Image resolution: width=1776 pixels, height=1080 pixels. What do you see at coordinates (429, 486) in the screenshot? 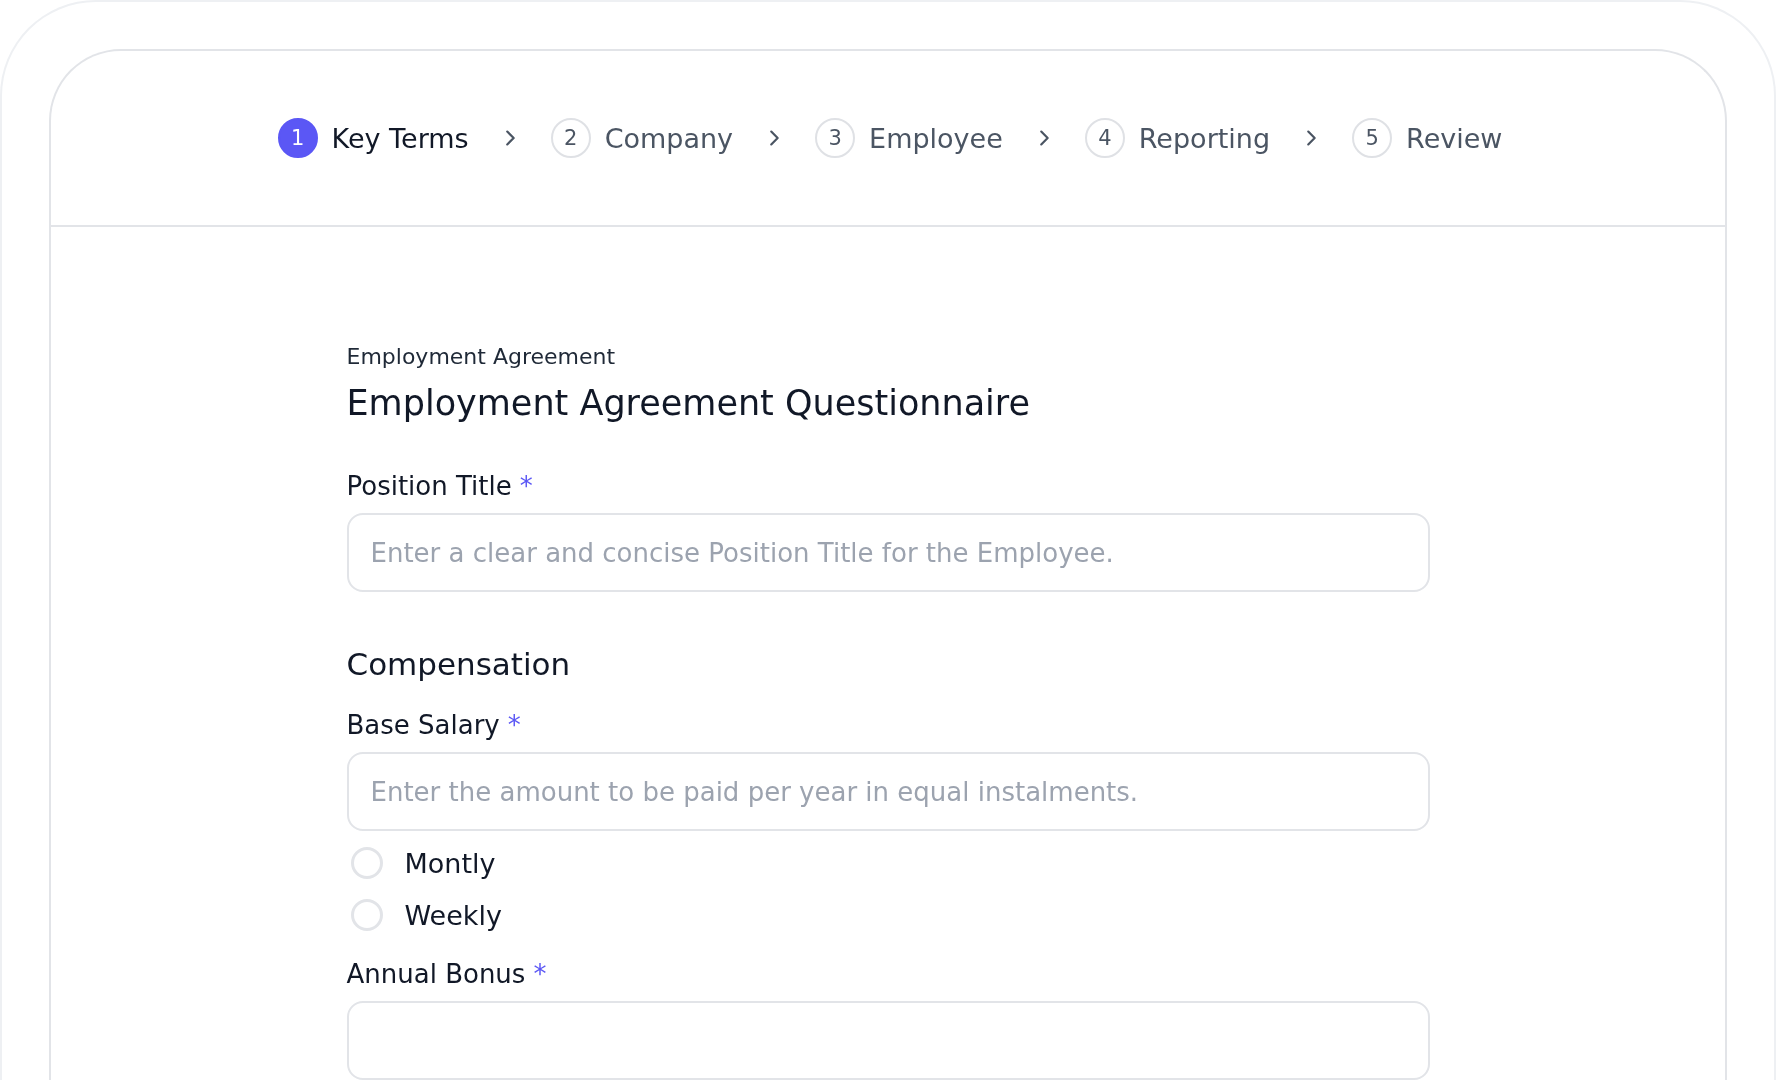
I see `field-label: Position Title` at bounding box center [429, 486].